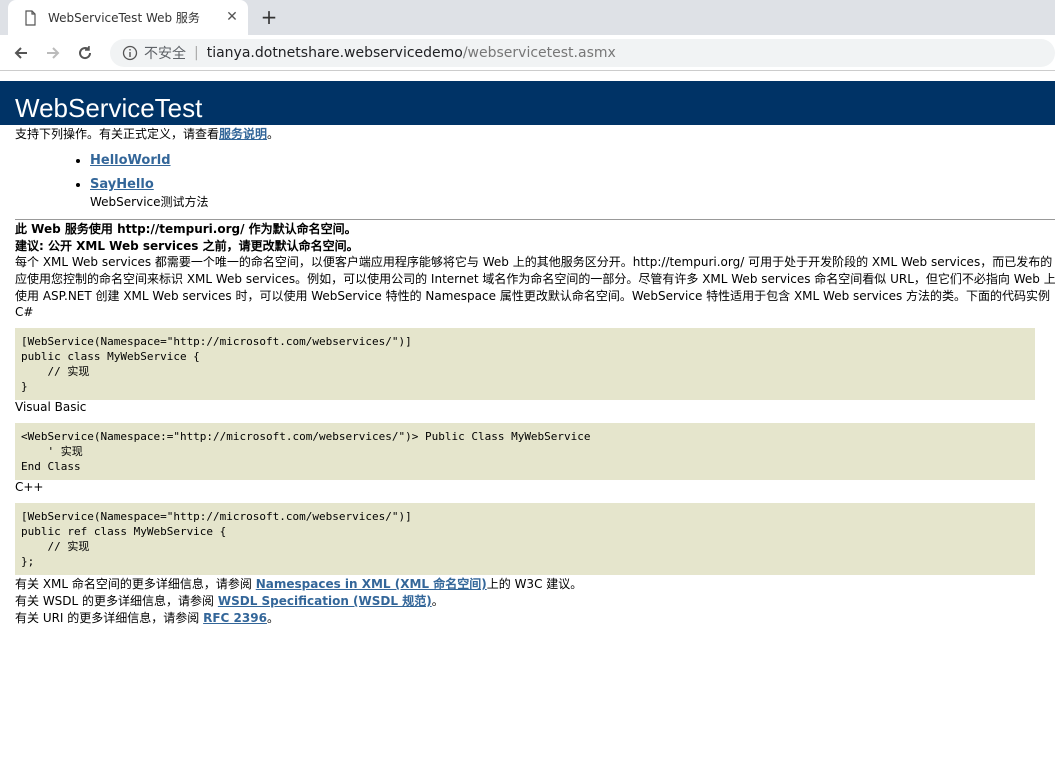 The image size is (1055, 762). Describe the element at coordinates (130, 160) in the screenshot. I see `operation-link-helloworld: HelloWorld` at that location.